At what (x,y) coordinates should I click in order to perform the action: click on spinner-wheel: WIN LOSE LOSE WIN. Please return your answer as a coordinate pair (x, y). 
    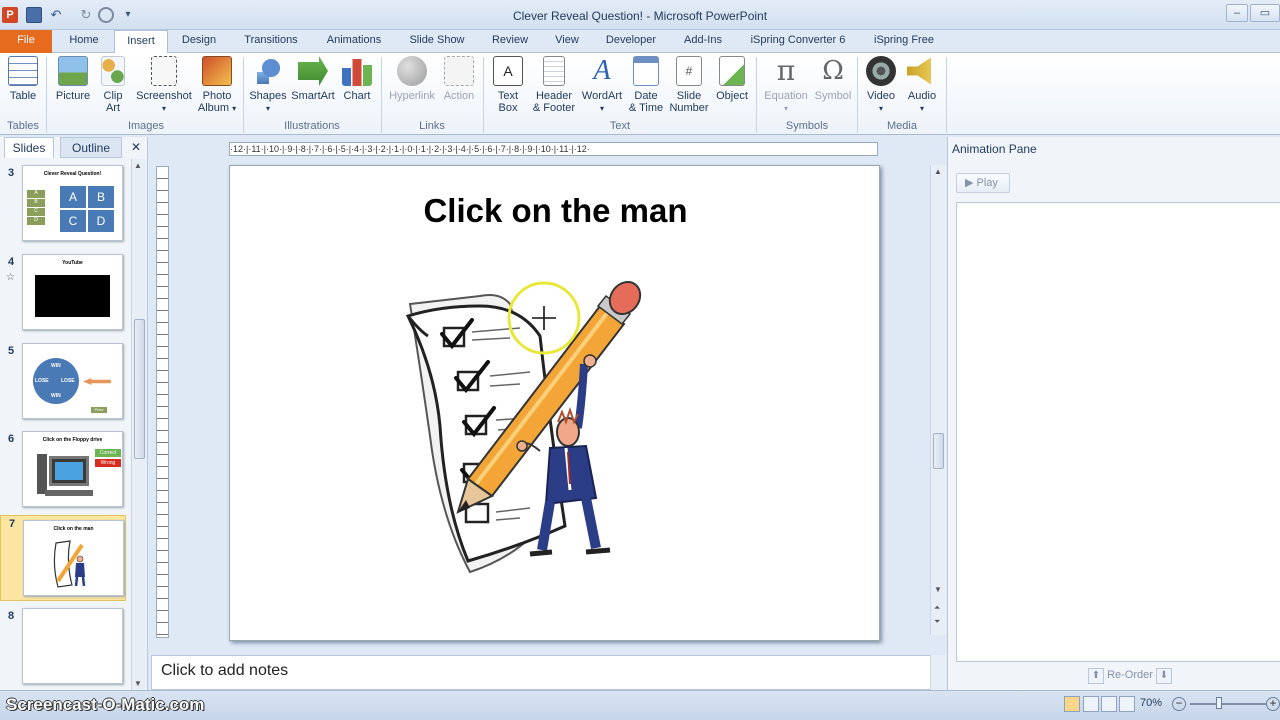
    Looking at the image, I should click on (56, 381).